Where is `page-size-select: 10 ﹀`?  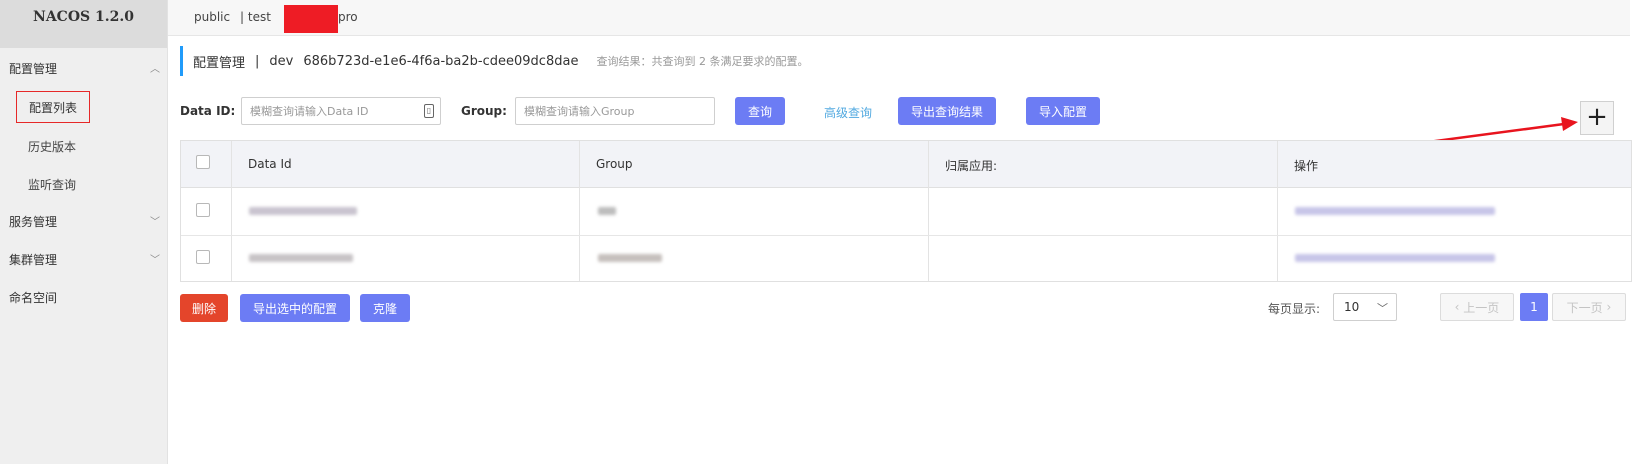 page-size-select: 10 ﹀ is located at coordinates (1365, 307).